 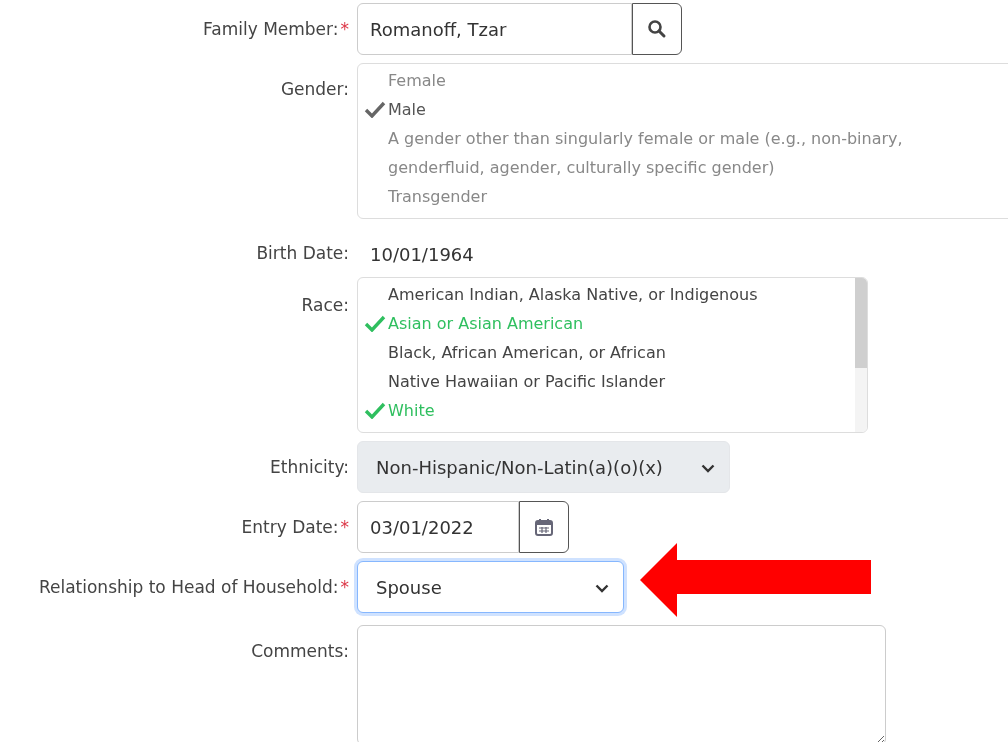 What do you see at coordinates (438, 527) in the screenshot?
I see `date-field: 03/01/2022` at bounding box center [438, 527].